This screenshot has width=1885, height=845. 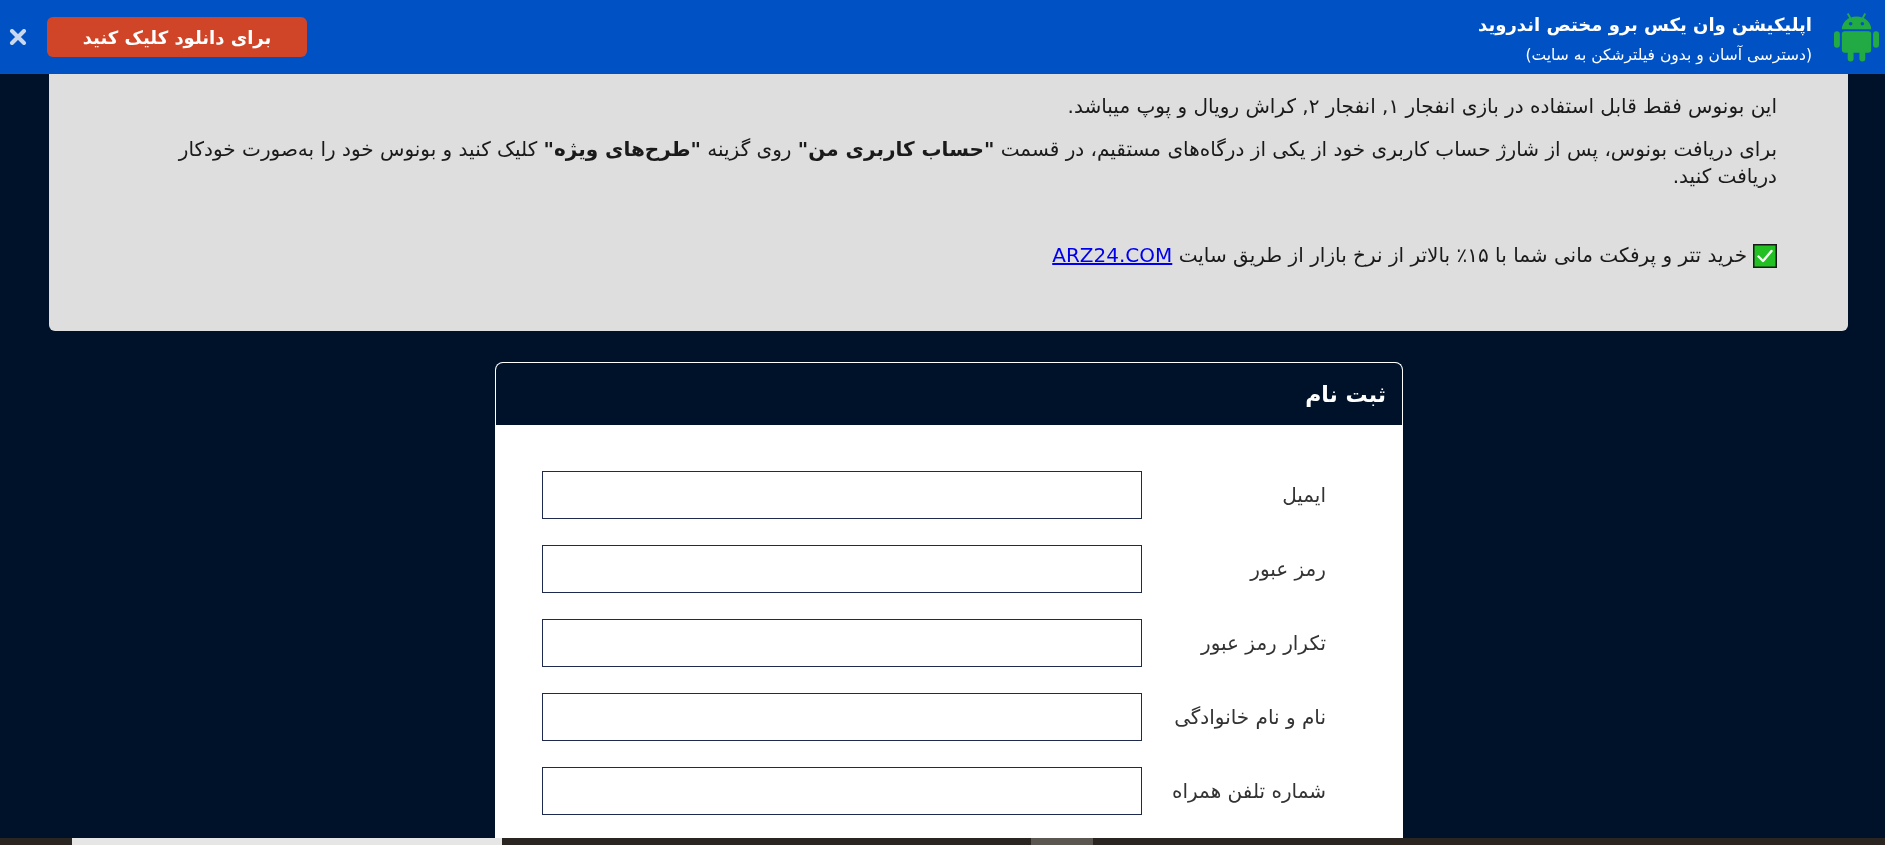 What do you see at coordinates (1262, 643) in the screenshot?
I see `field-label: تکرار رمز عبور` at bounding box center [1262, 643].